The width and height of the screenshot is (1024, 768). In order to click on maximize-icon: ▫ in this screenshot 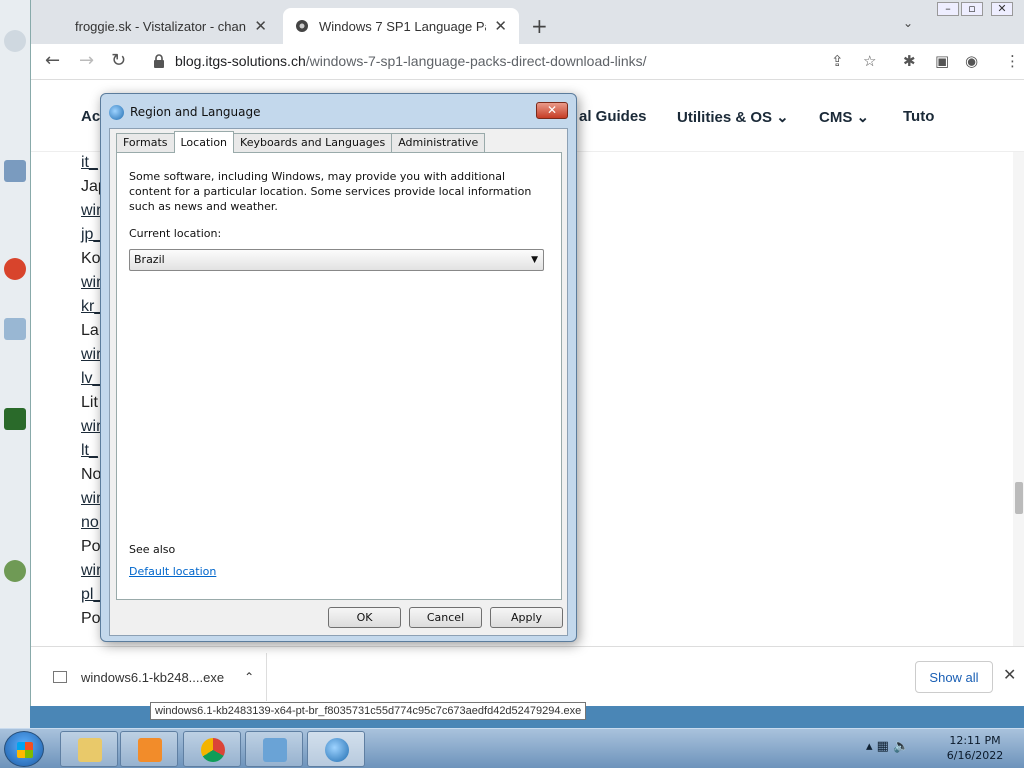, I will do `click(972, 9)`.